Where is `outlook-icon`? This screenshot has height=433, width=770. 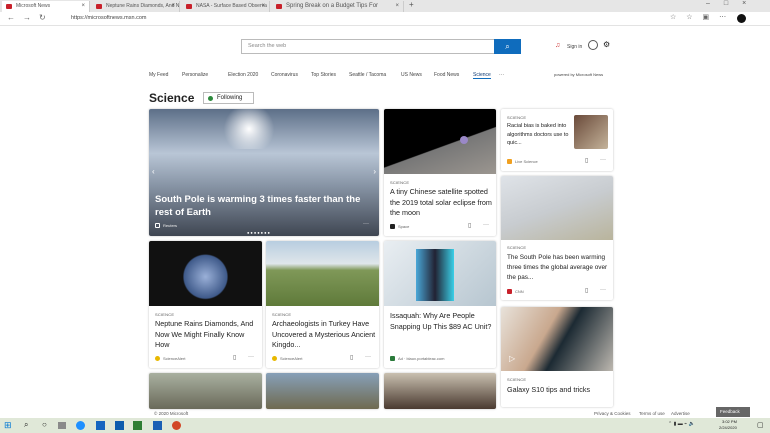 outlook-icon is located at coordinates (100, 425).